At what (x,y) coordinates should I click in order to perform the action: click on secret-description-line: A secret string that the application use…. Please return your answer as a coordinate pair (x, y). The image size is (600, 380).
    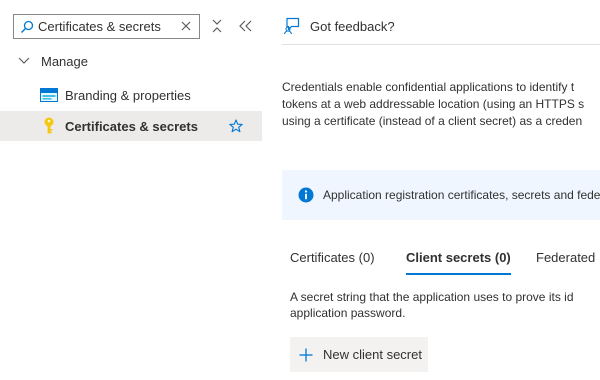
    Looking at the image, I should click on (432, 297).